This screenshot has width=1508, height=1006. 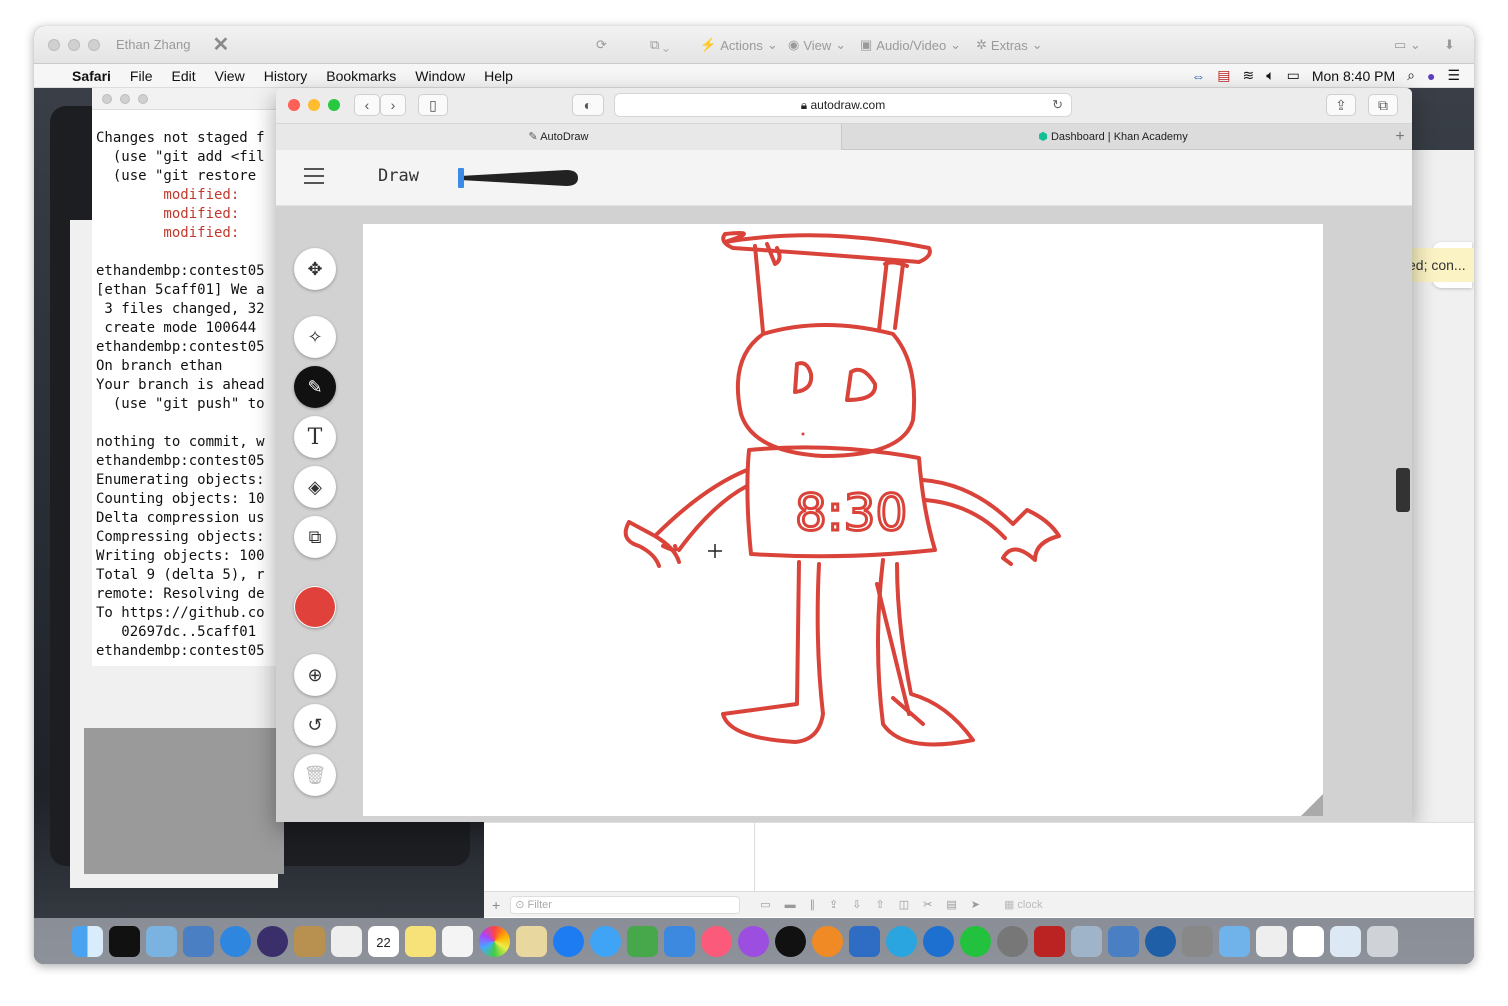 What do you see at coordinates (315, 437) in the screenshot?
I see `text-tool-button: T` at bounding box center [315, 437].